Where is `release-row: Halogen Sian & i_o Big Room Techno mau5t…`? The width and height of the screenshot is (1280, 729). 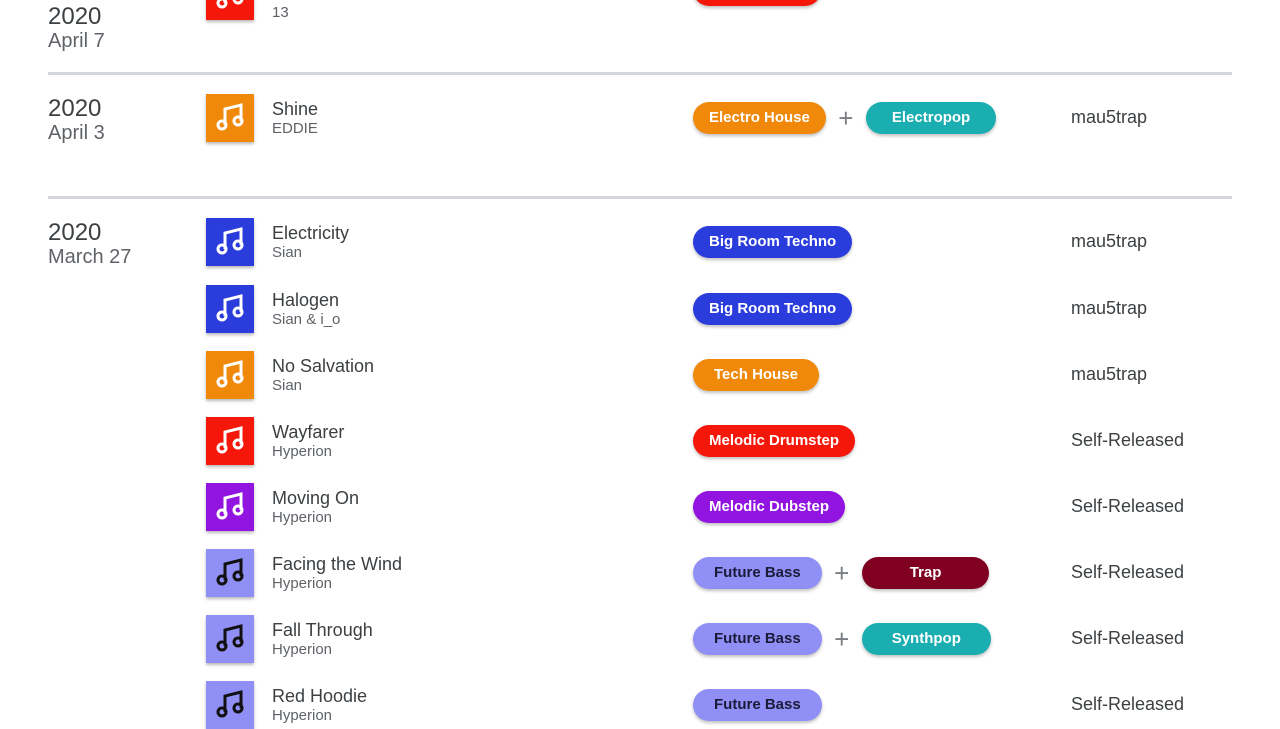
release-row: Halogen Sian & i_o Big Room Techno mau5t… is located at coordinates (640, 309).